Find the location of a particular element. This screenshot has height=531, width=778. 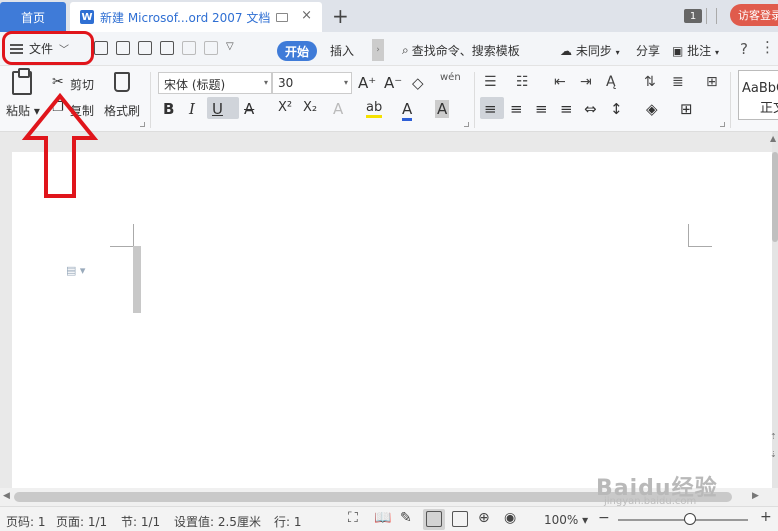

text-effect-icon: A is located at coordinates (338, 109).